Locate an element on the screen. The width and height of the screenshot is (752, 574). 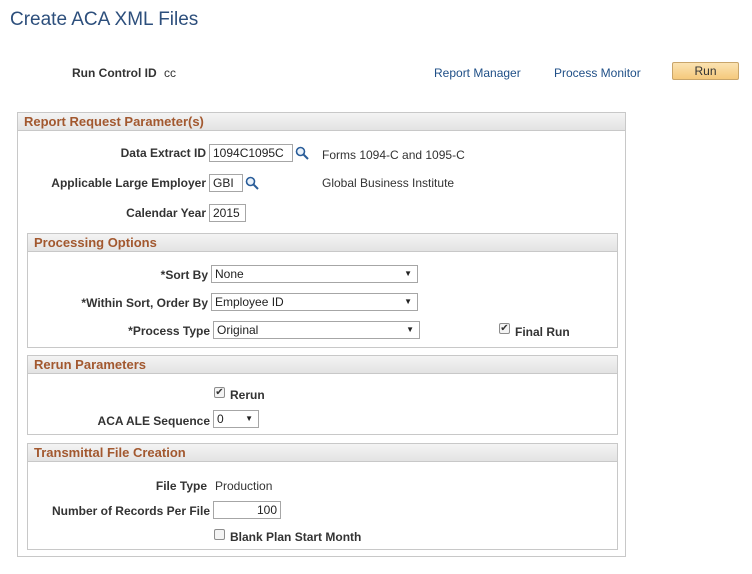
sort-by-select: None ▼ is located at coordinates (314, 274).